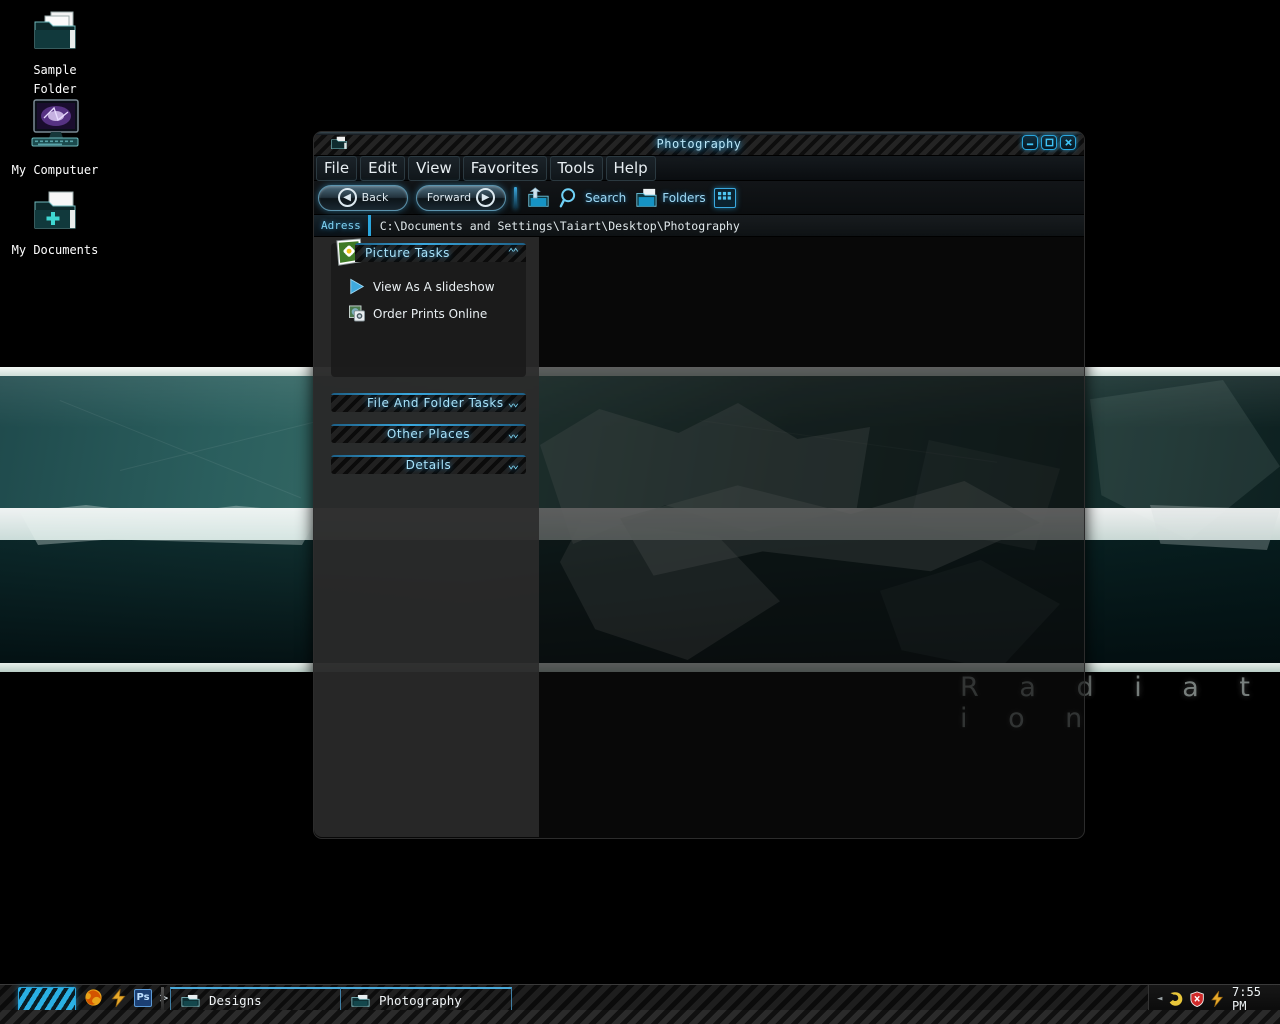 This screenshot has width=1280, height=1024. What do you see at coordinates (342, 225) in the screenshot?
I see `address-label: Adress` at bounding box center [342, 225].